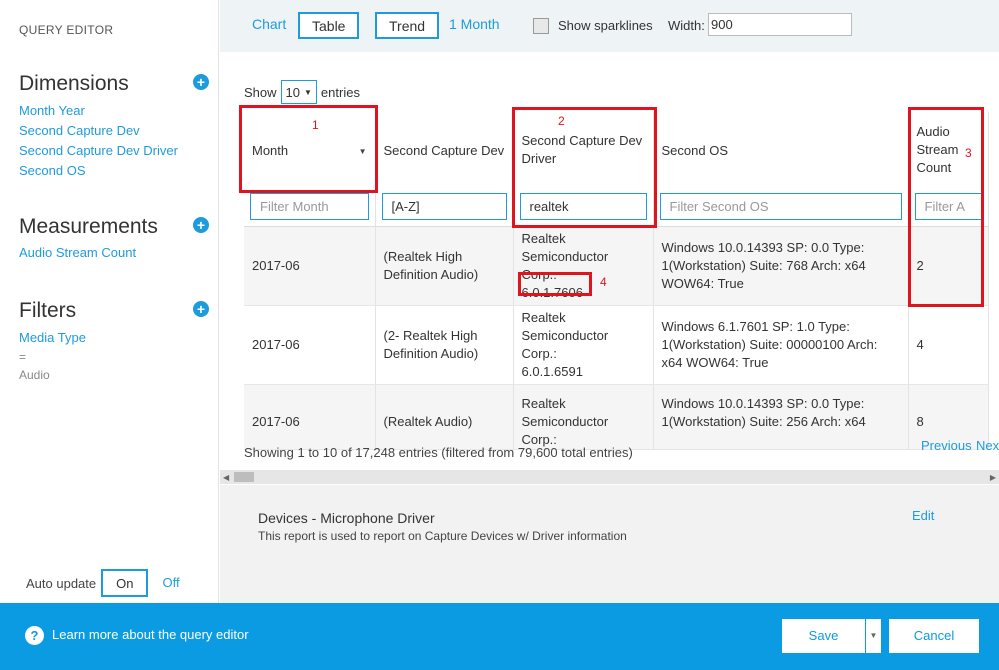  I want to click on cell-device: (2- Realtek High Definition Audio), so click(444, 345).